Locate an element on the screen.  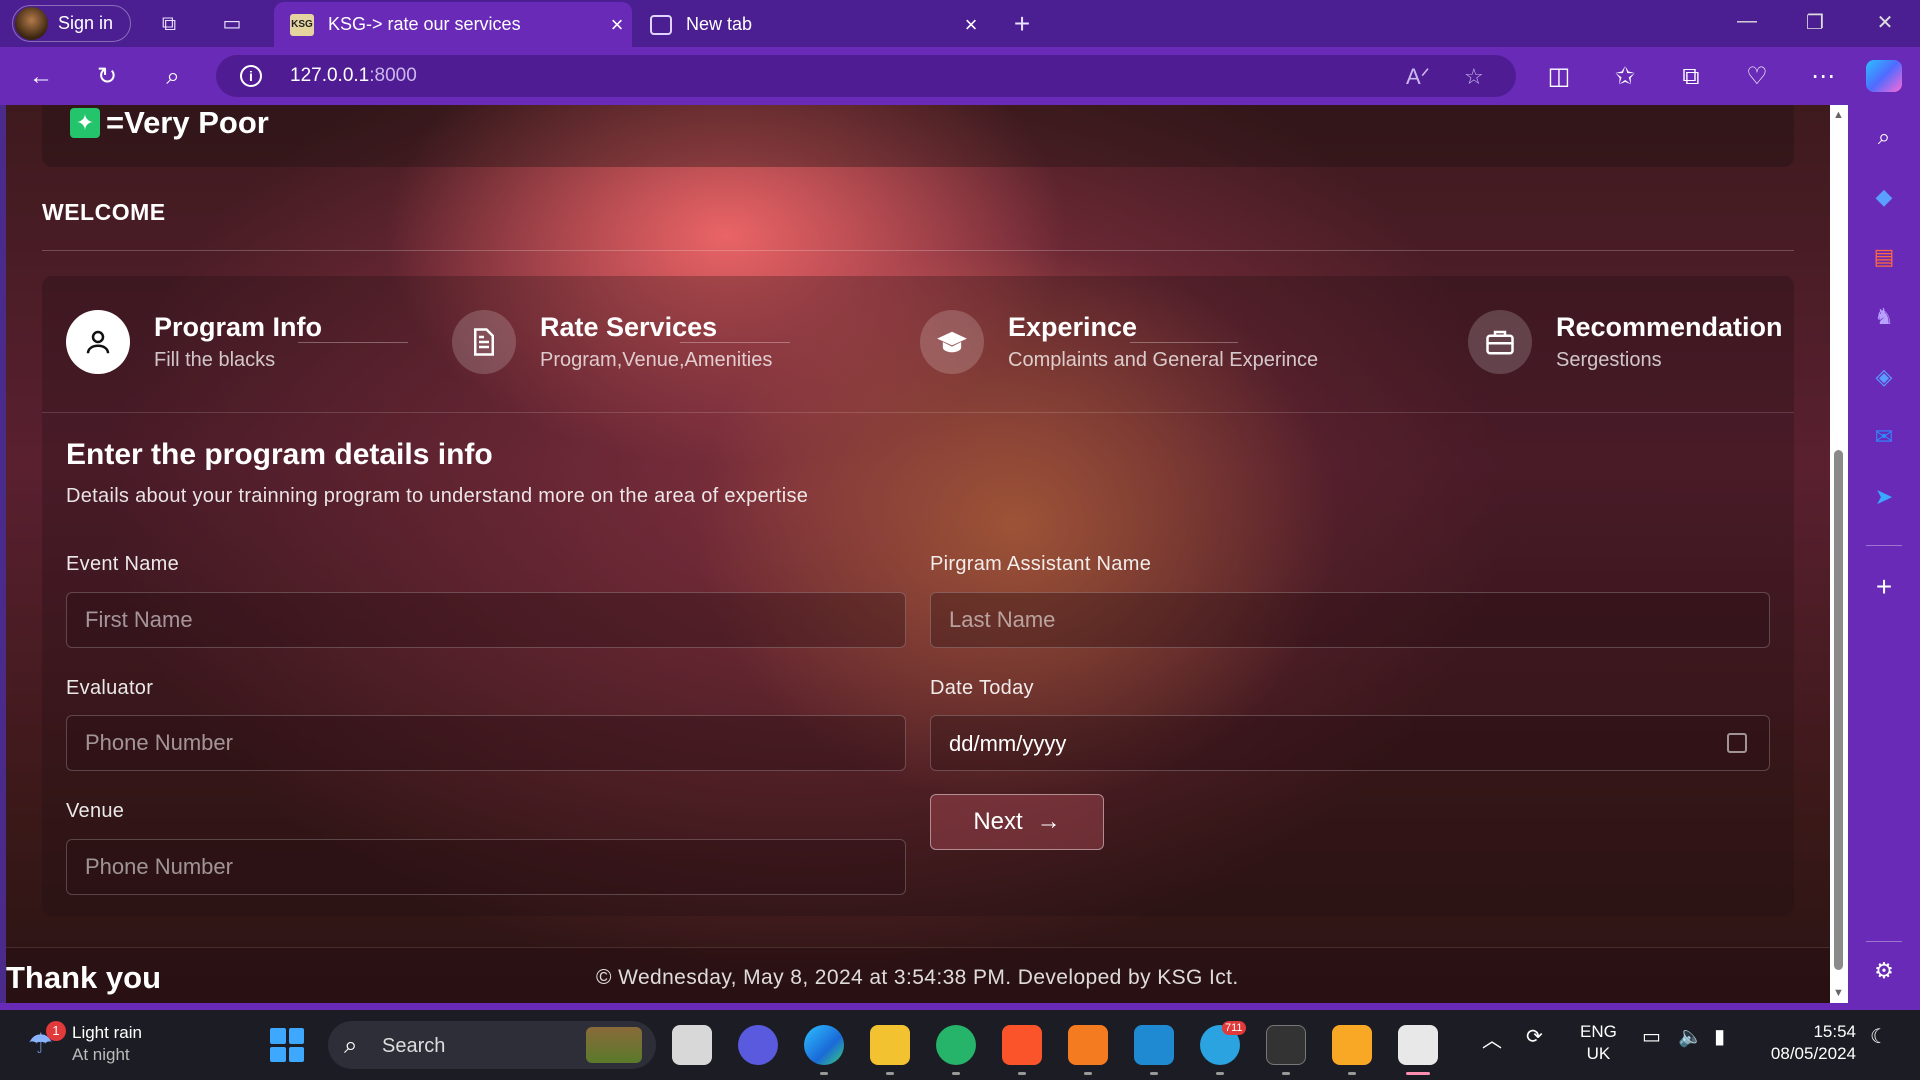
assistant-name-label: Pirgram Assistant Name is located at coordinates (1041, 564).